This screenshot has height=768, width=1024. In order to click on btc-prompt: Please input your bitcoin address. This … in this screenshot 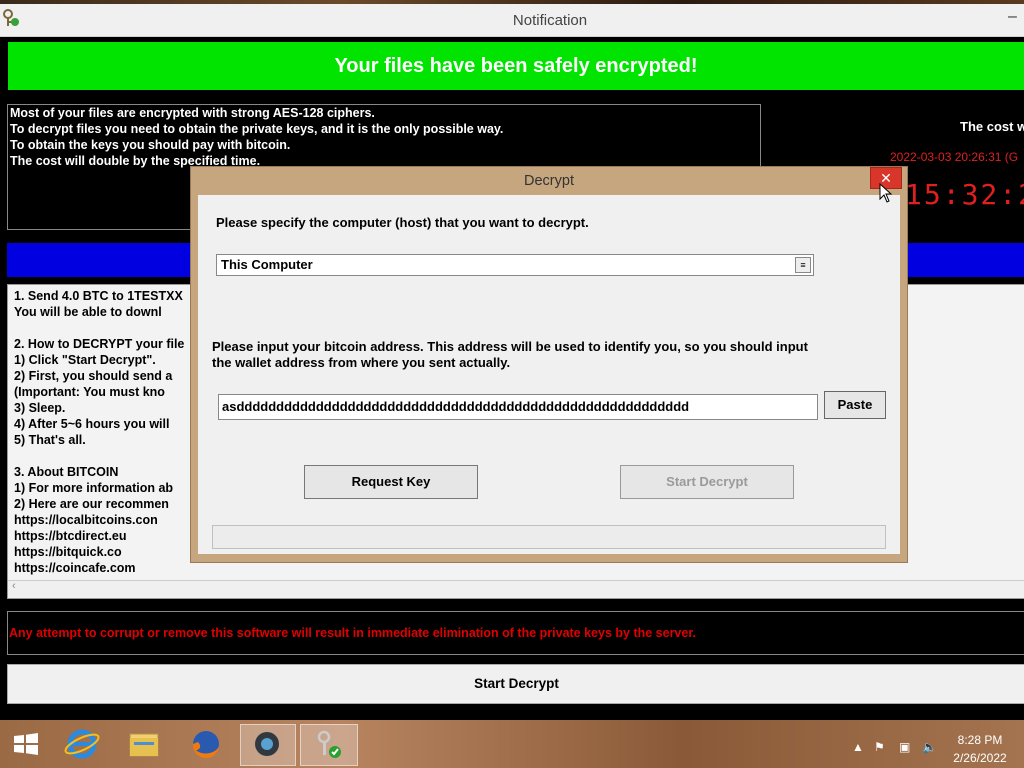, I will do `click(510, 354)`.